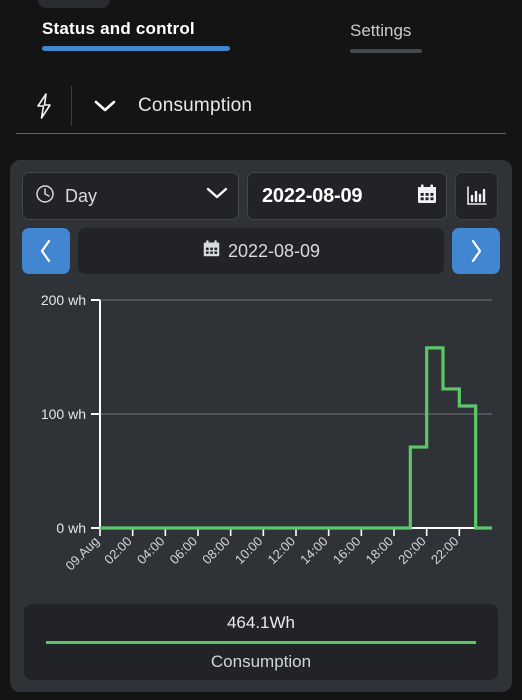 The width and height of the screenshot is (522, 700). Describe the element at coordinates (386, 51) in the screenshot. I see `tab-inactive-indicator` at that location.